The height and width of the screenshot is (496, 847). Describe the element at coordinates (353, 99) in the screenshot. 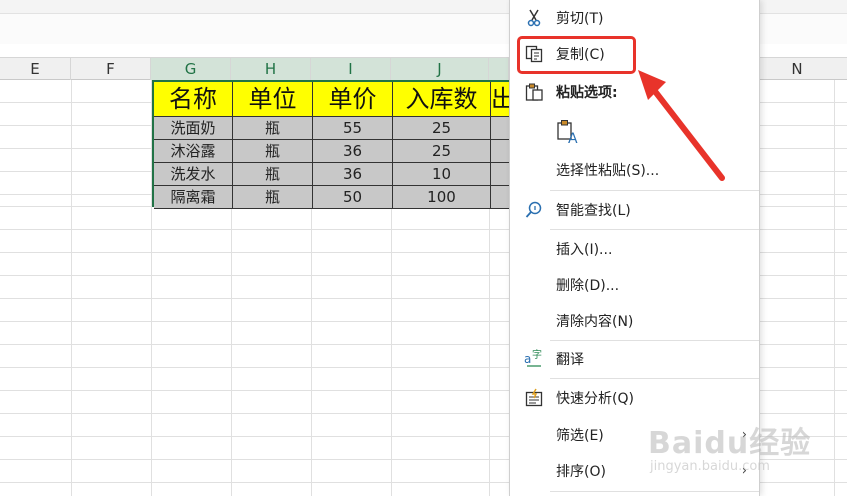

I see `table-header-cell: 单价` at that location.